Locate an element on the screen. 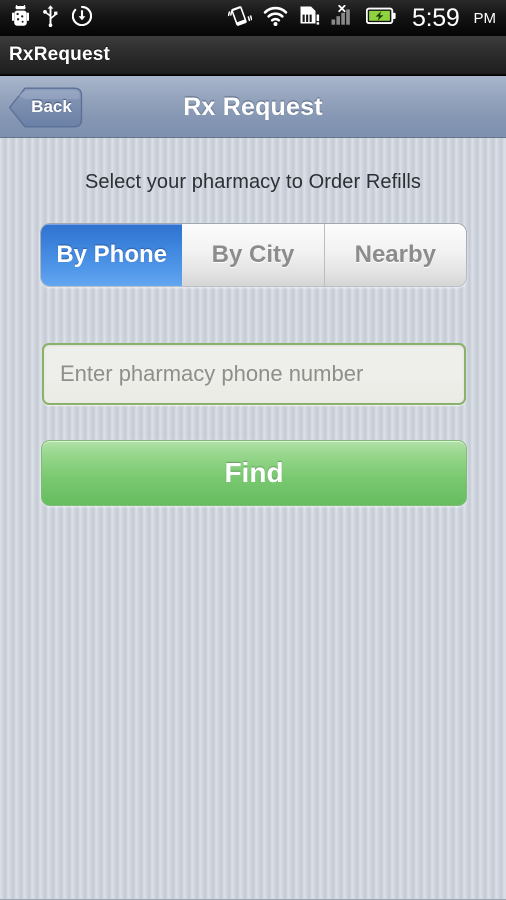 This screenshot has width=506, height=900. search-mode-segmented-control: By Phone By City Nearby is located at coordinates (253, 255).